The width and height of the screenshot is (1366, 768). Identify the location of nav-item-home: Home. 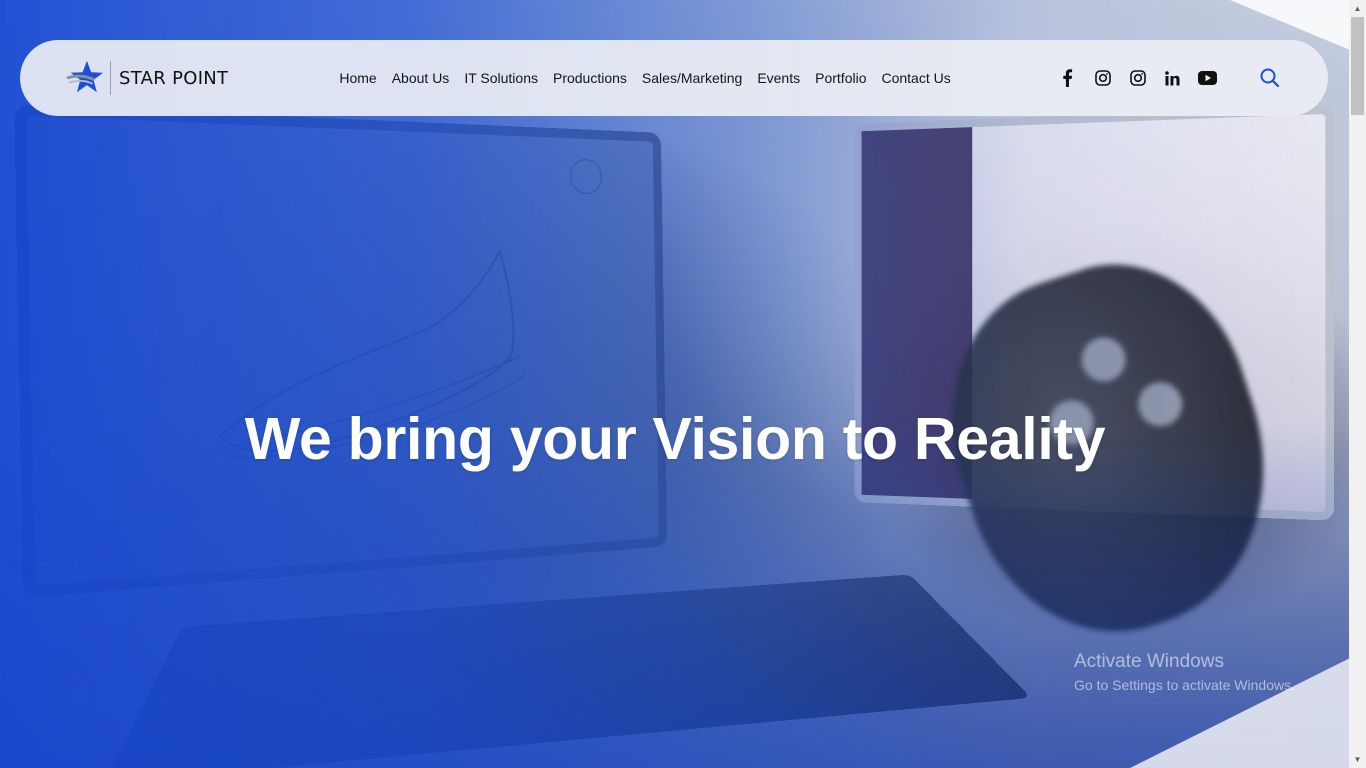
(357, 78).